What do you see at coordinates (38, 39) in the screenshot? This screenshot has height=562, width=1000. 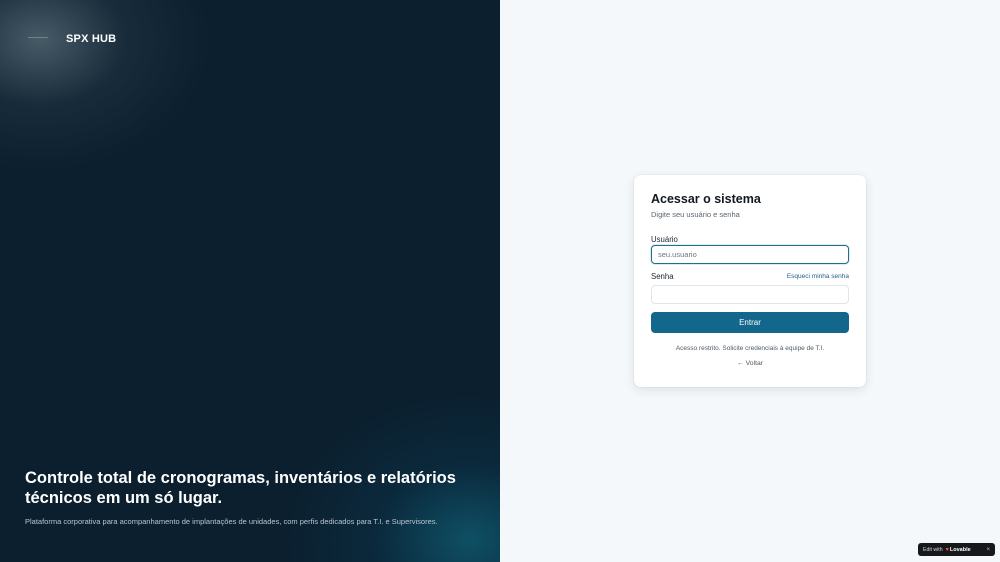 I see `logo-icon` at bounding box center [38, 39].